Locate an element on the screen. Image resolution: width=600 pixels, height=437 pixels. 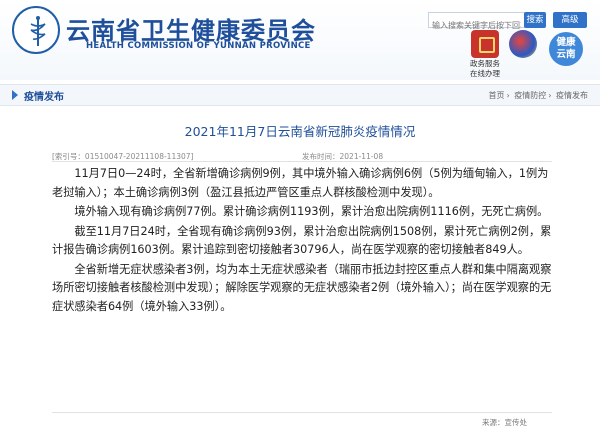
commission-emblem-icon is located at coordinates (36, 30).